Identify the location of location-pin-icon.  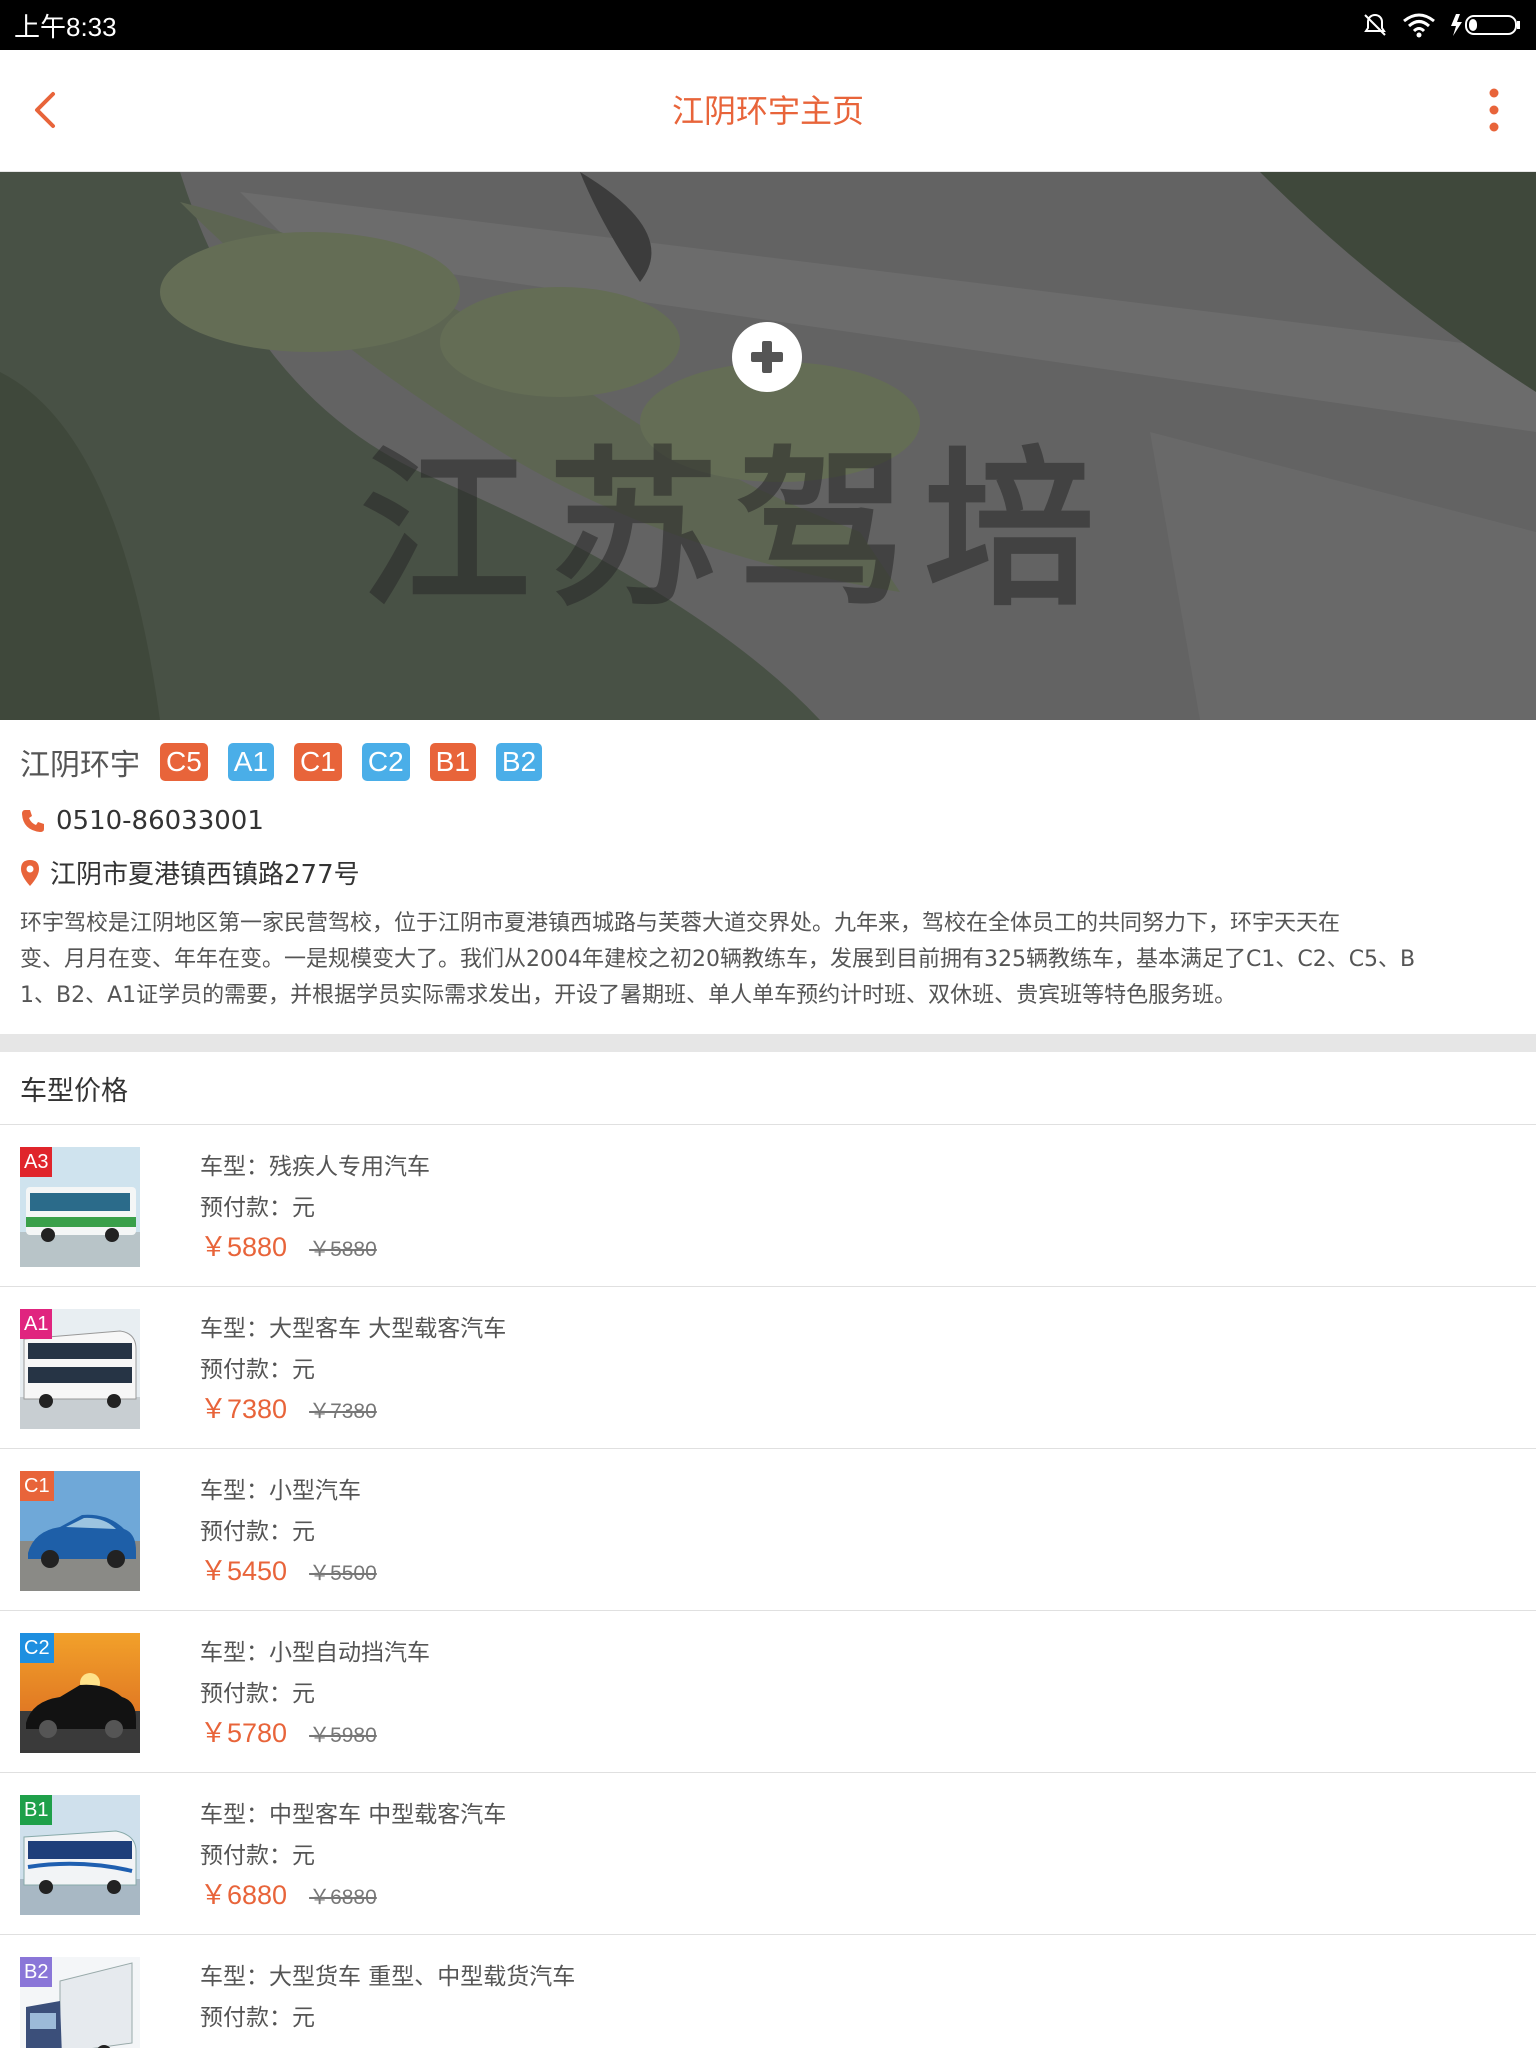
(30, 872).